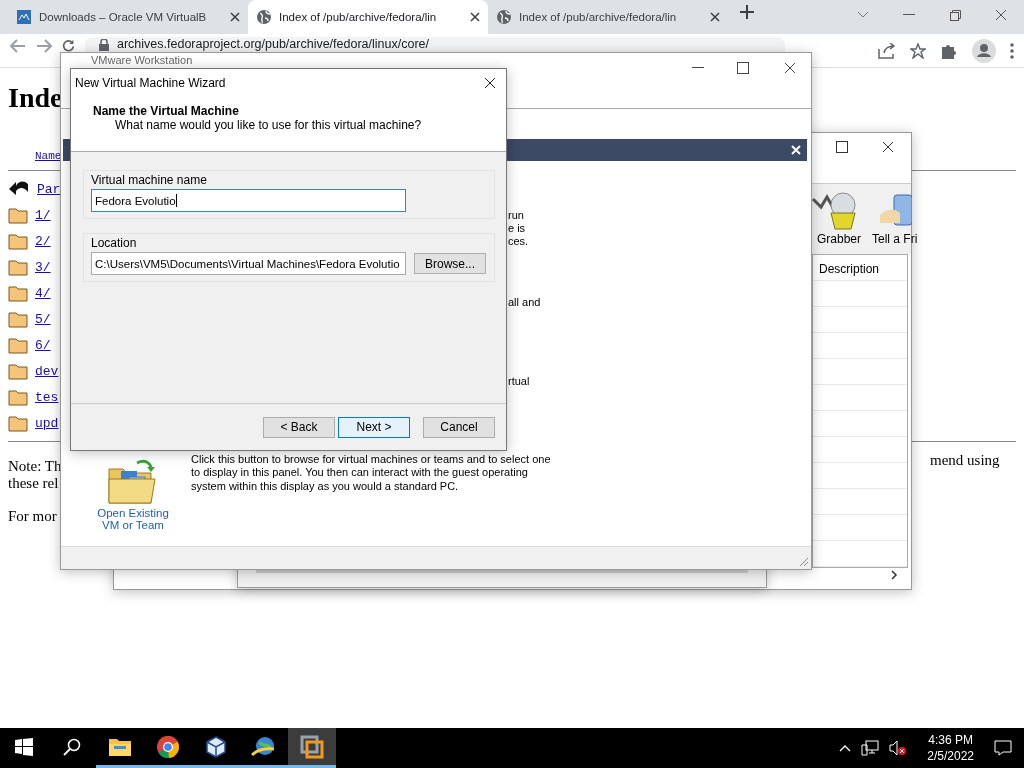 The height and width of the screenshot is (768, 1024). Describe the element at coordinates (216, 746) in the screenshot. I see `cube-icon` at that location.